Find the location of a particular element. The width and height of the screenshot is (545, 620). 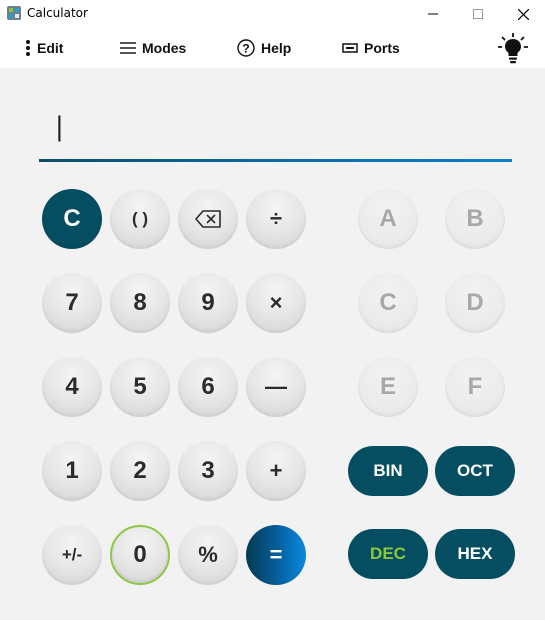

display: | is located at coordinates (275, 130).